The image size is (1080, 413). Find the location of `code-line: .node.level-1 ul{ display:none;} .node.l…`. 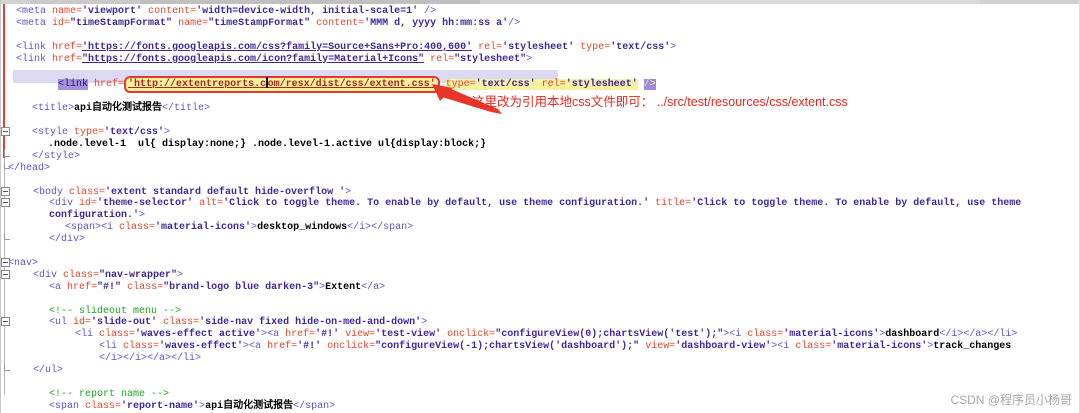

code-line: .node.level-1 ul{ display:none;} .node.l… is located at coordinates (540, 145).